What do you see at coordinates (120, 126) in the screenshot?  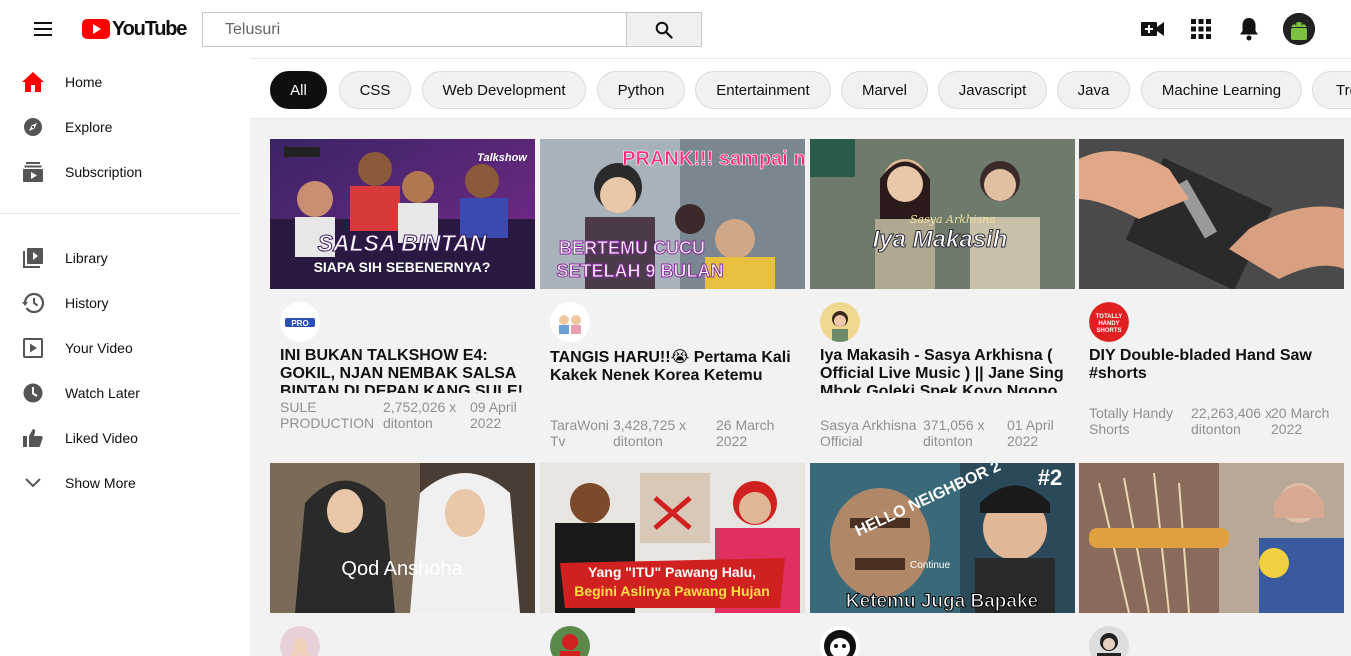 I see `sidebar-item-explore: Explore` at bounding box center [120, 126].